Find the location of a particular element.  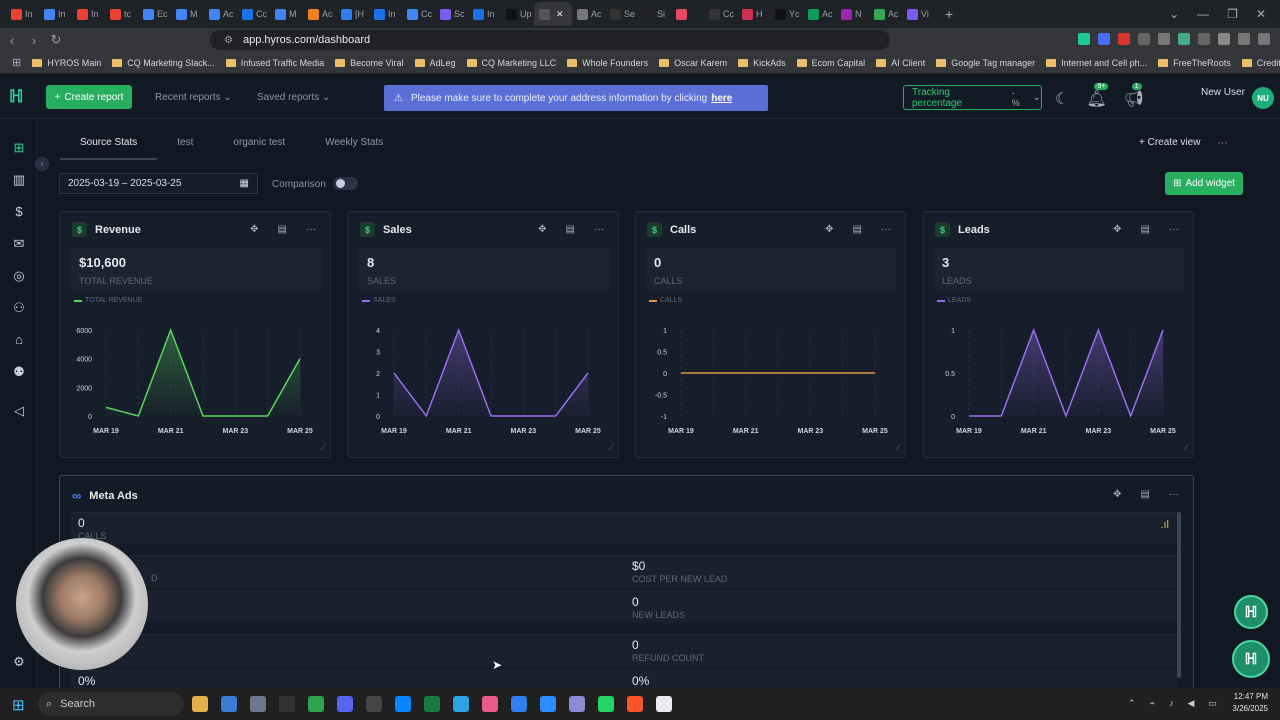

widget-scrollbar is located at coordinates (1179, 595).